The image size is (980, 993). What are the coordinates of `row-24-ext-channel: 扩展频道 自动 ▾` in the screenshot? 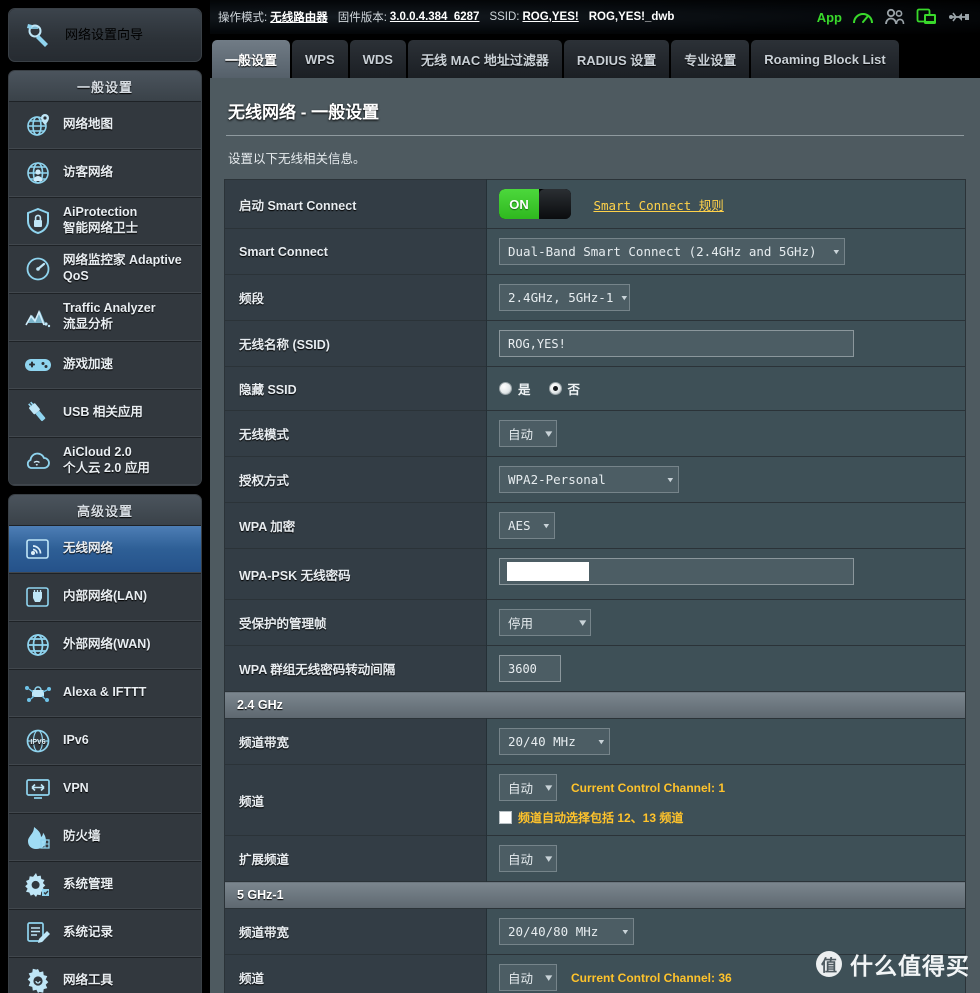 It's located at (595, 858).